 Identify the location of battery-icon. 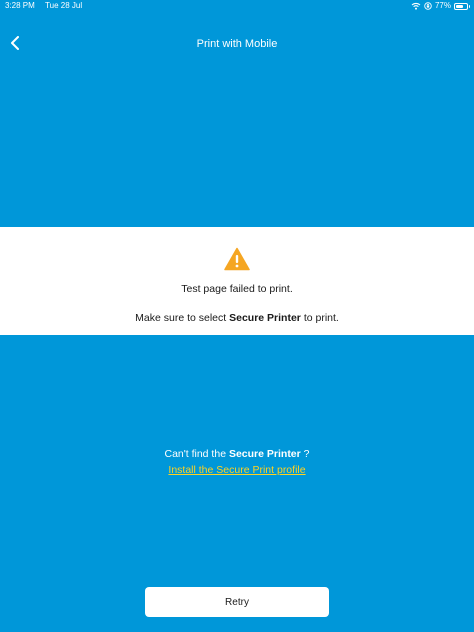
(462, 6).